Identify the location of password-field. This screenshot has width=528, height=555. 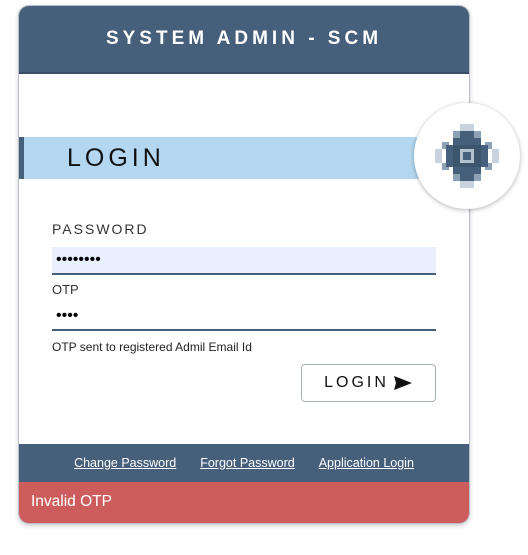
(244, 261).